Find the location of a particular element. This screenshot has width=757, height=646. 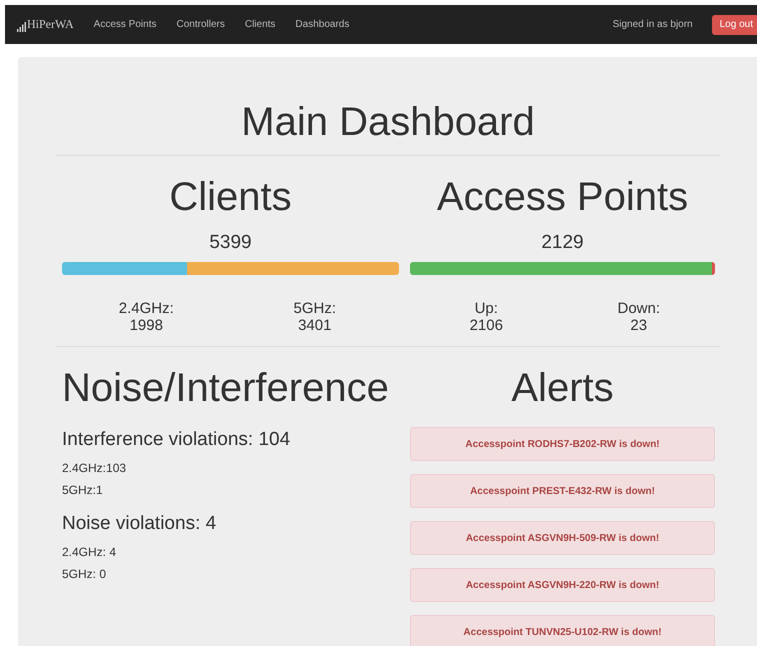

signal-bars-icon is located at coordinates (21, 27).